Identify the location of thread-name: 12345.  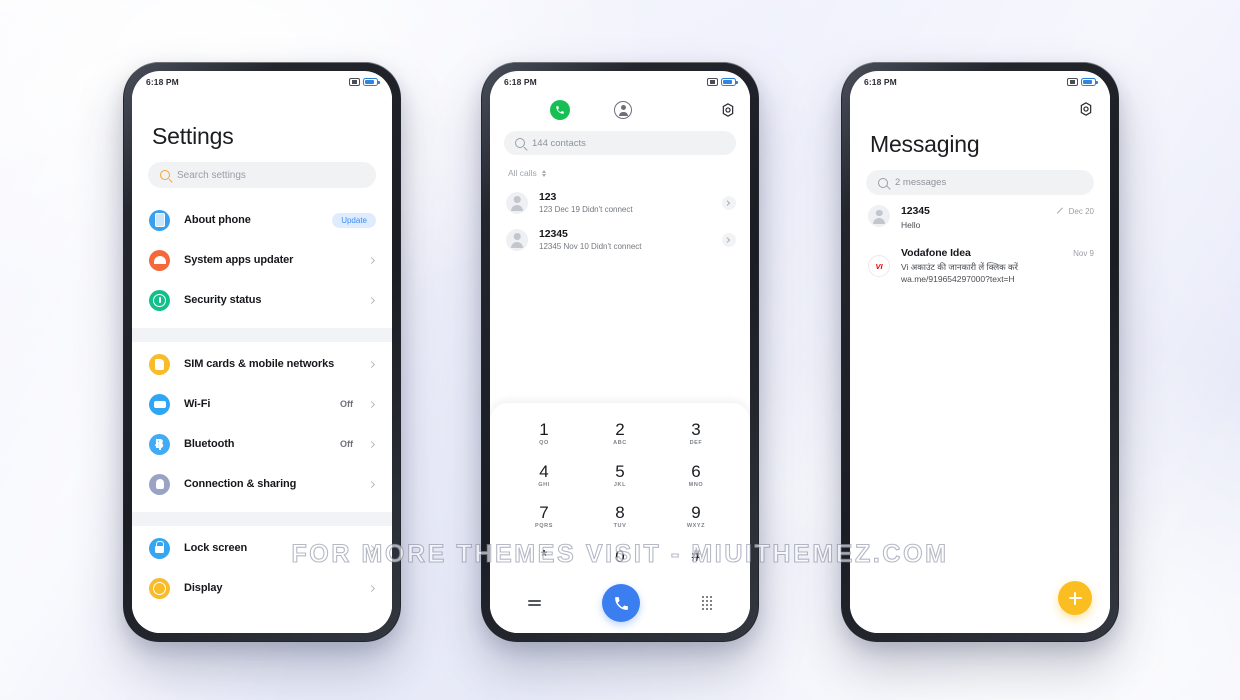
(915, 211).